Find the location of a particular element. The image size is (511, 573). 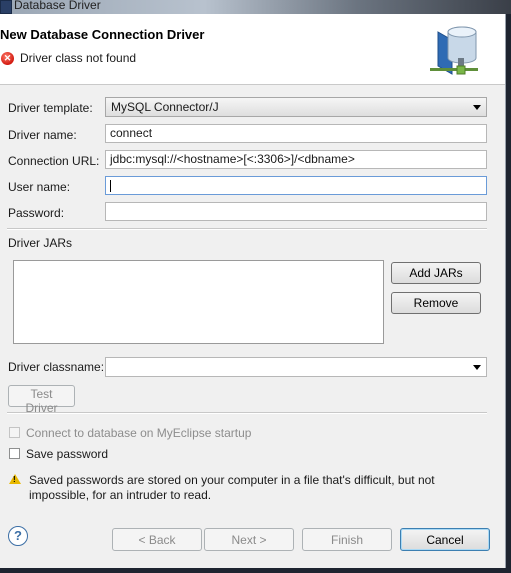

connect-on-startup-checkbox is located at coordinates (14, 432).